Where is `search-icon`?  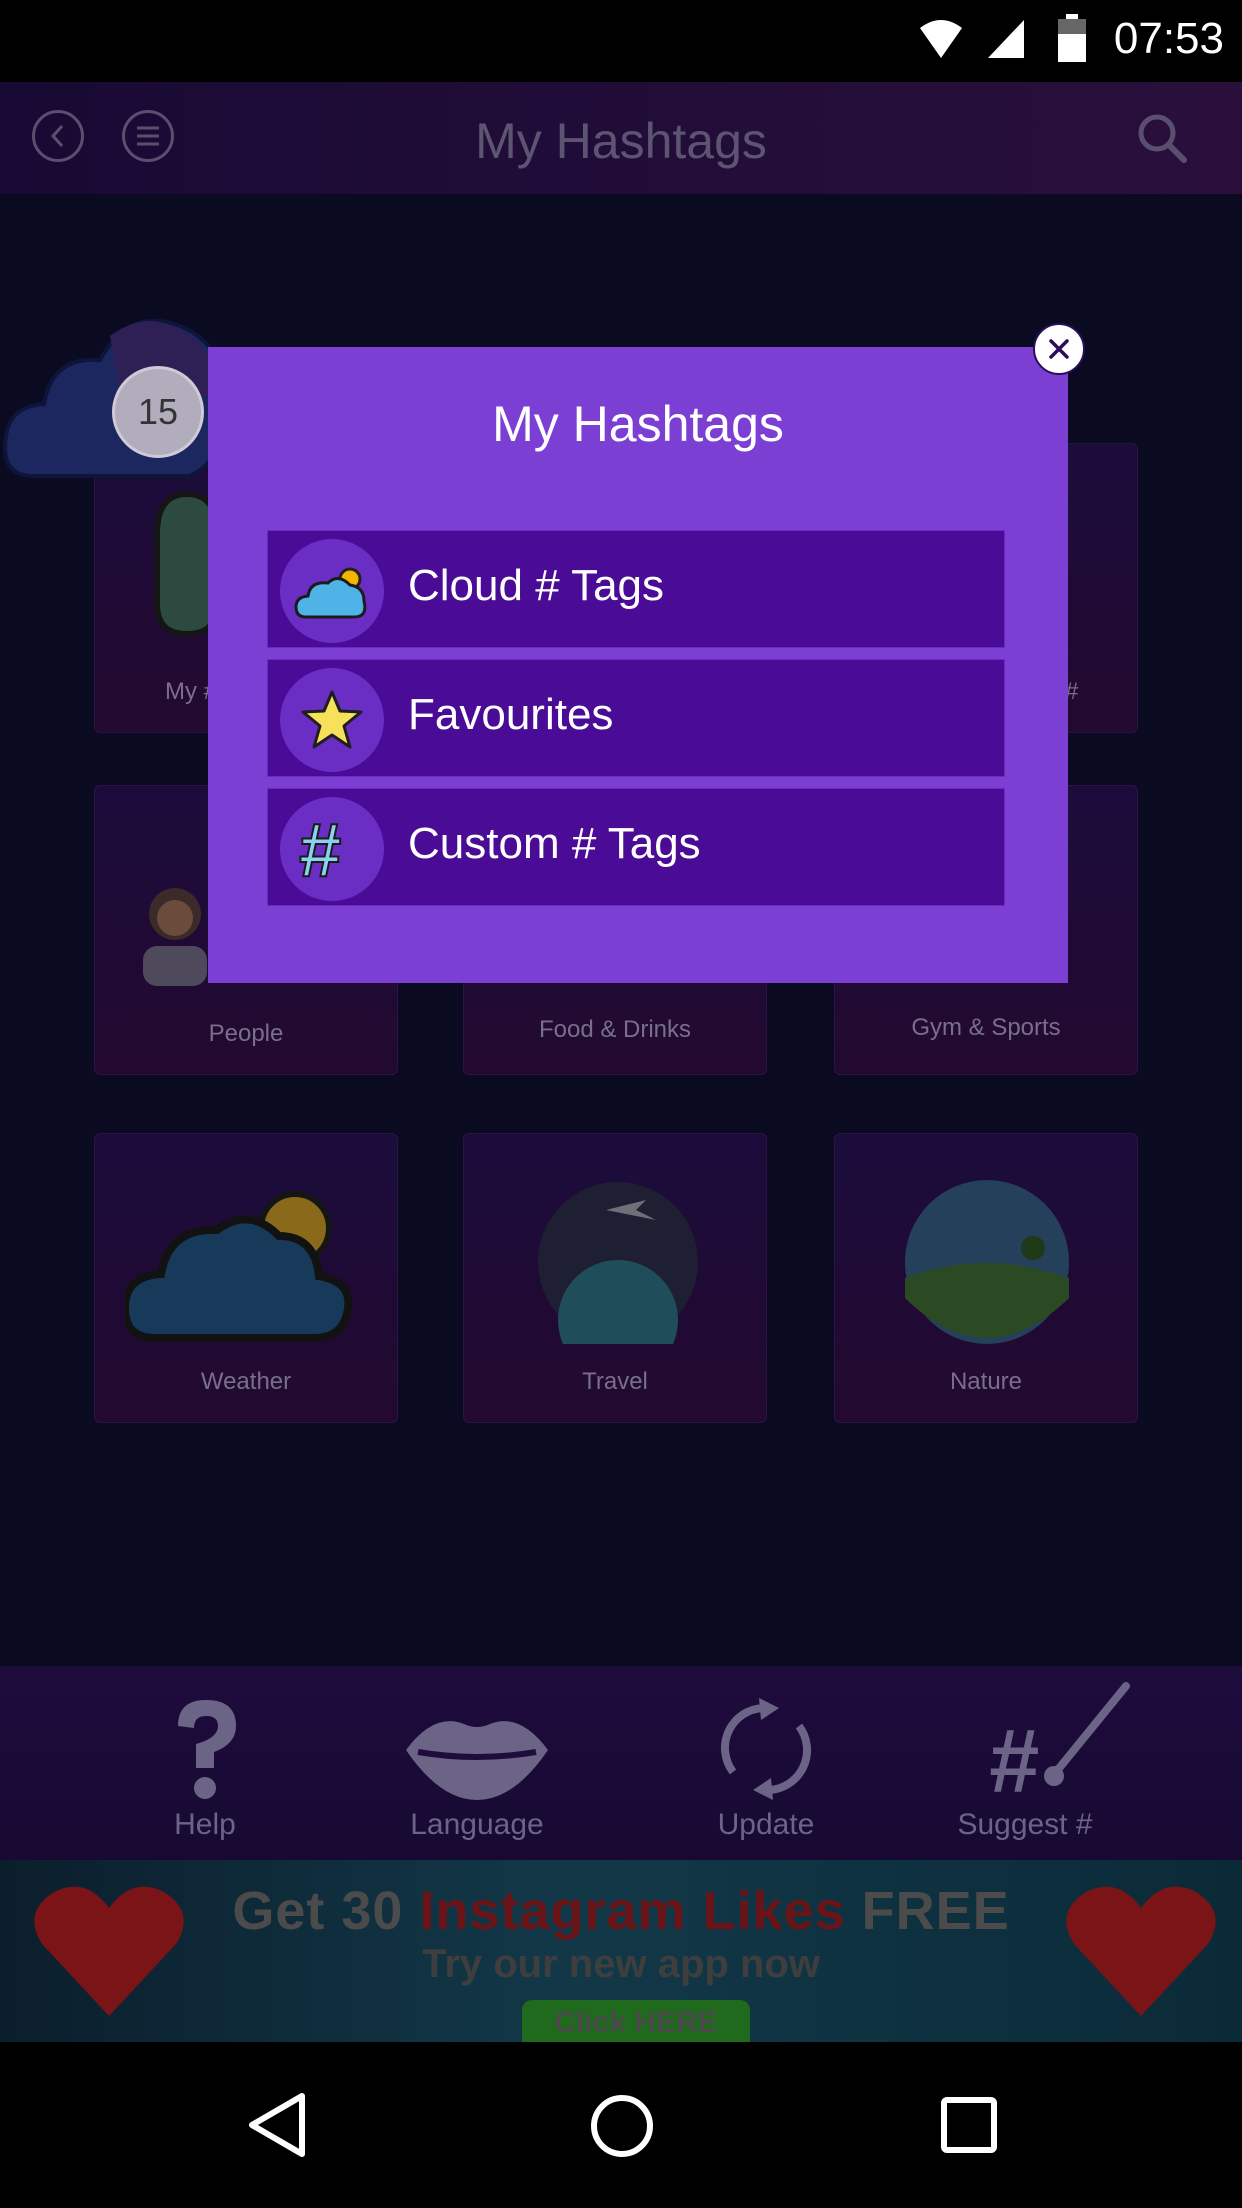 search-icon is located at coordinates (1162, 138).